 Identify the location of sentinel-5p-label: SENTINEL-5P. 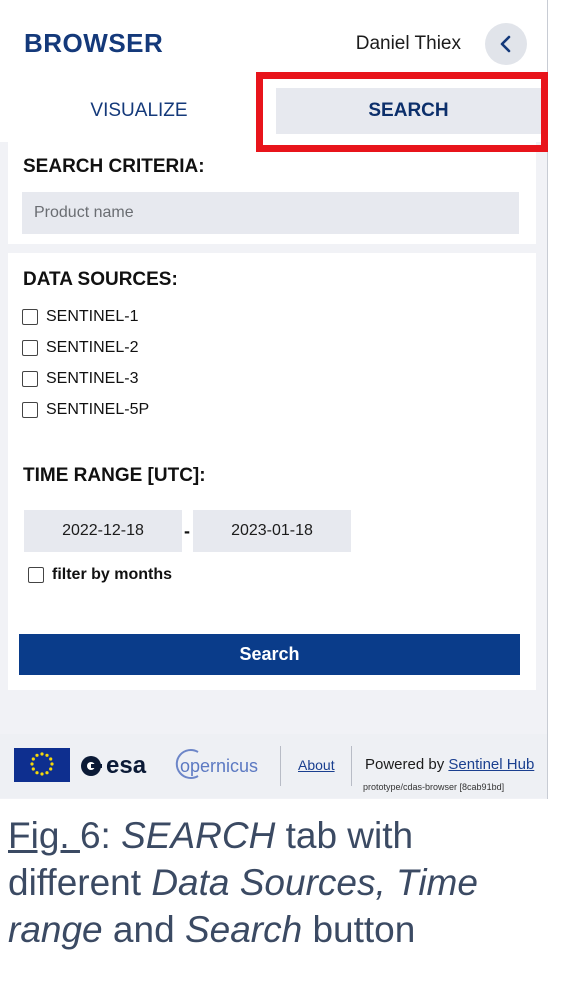
(98, 409).